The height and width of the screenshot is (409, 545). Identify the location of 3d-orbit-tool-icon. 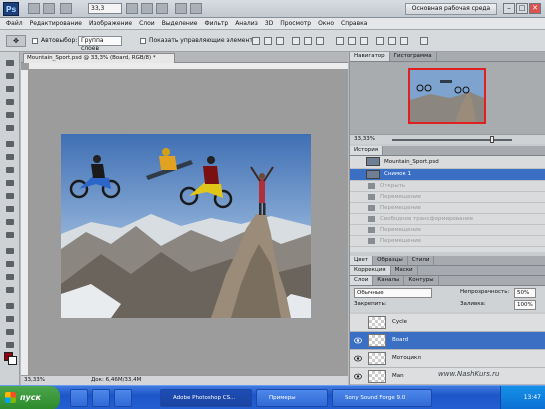
(10, 319).